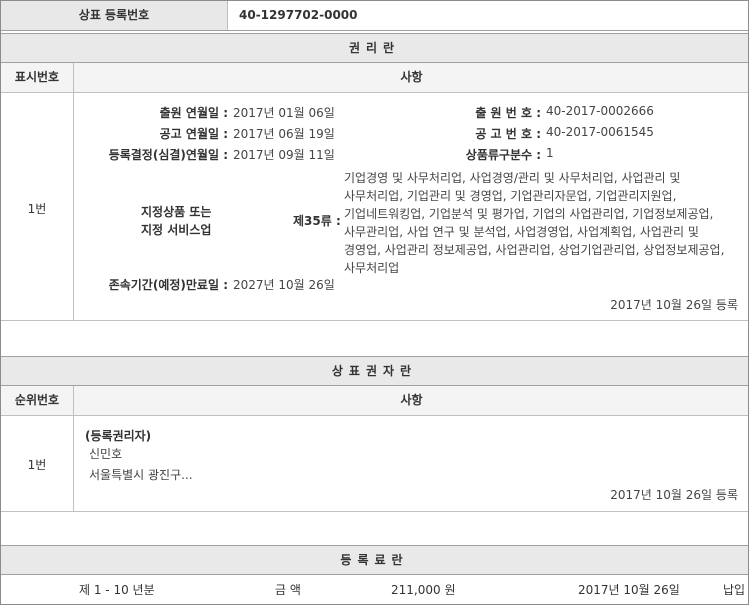  Describe the element at coordinates (503, 155) in the screenshot. I see `class-count-label: 상품류구분수 :` at that location.